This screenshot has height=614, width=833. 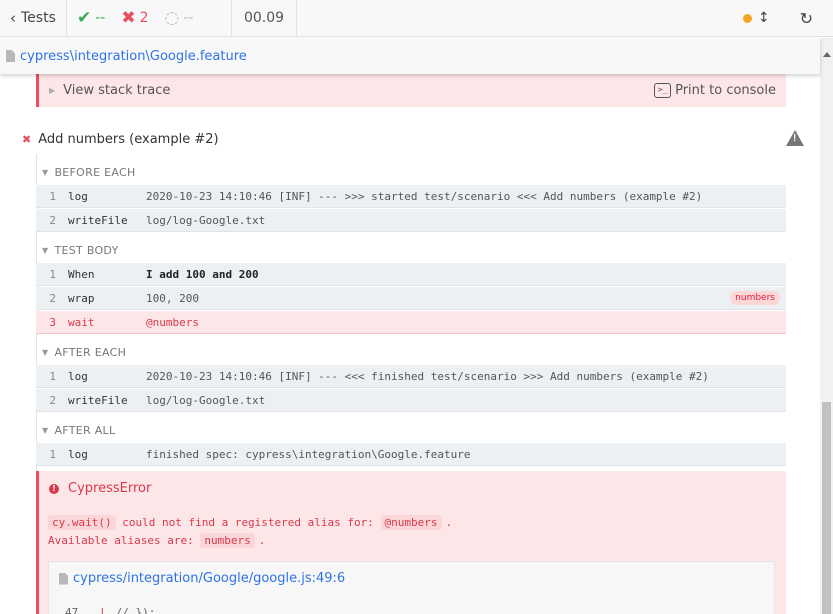 I want to click on error-text: could not find a registered alias for:, so click(x=248, y=522).